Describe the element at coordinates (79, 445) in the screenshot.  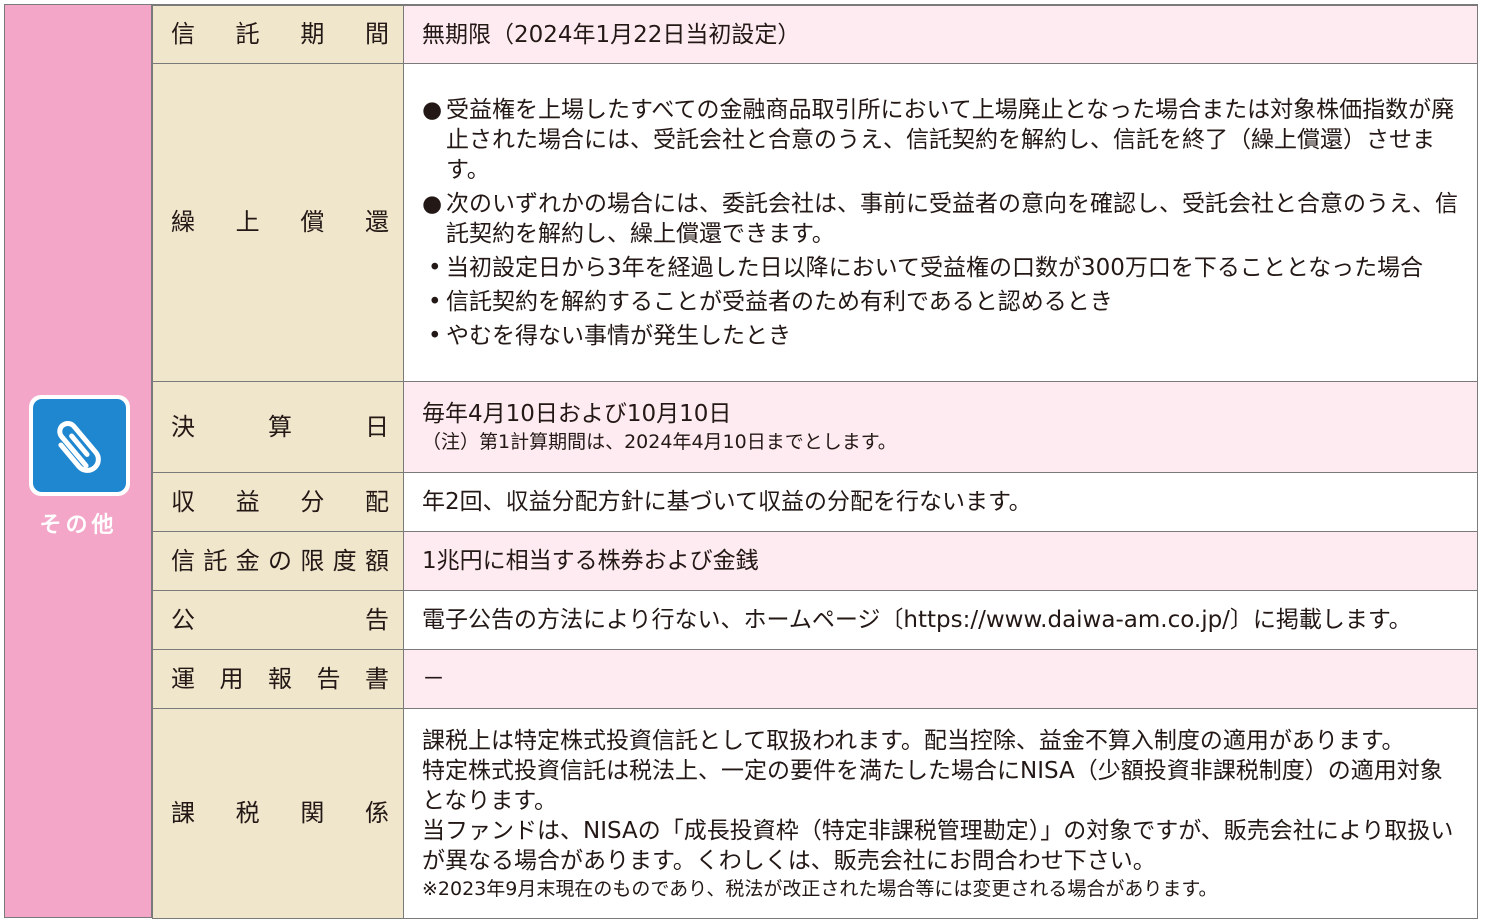
I see `paperclip-icon` at that location.